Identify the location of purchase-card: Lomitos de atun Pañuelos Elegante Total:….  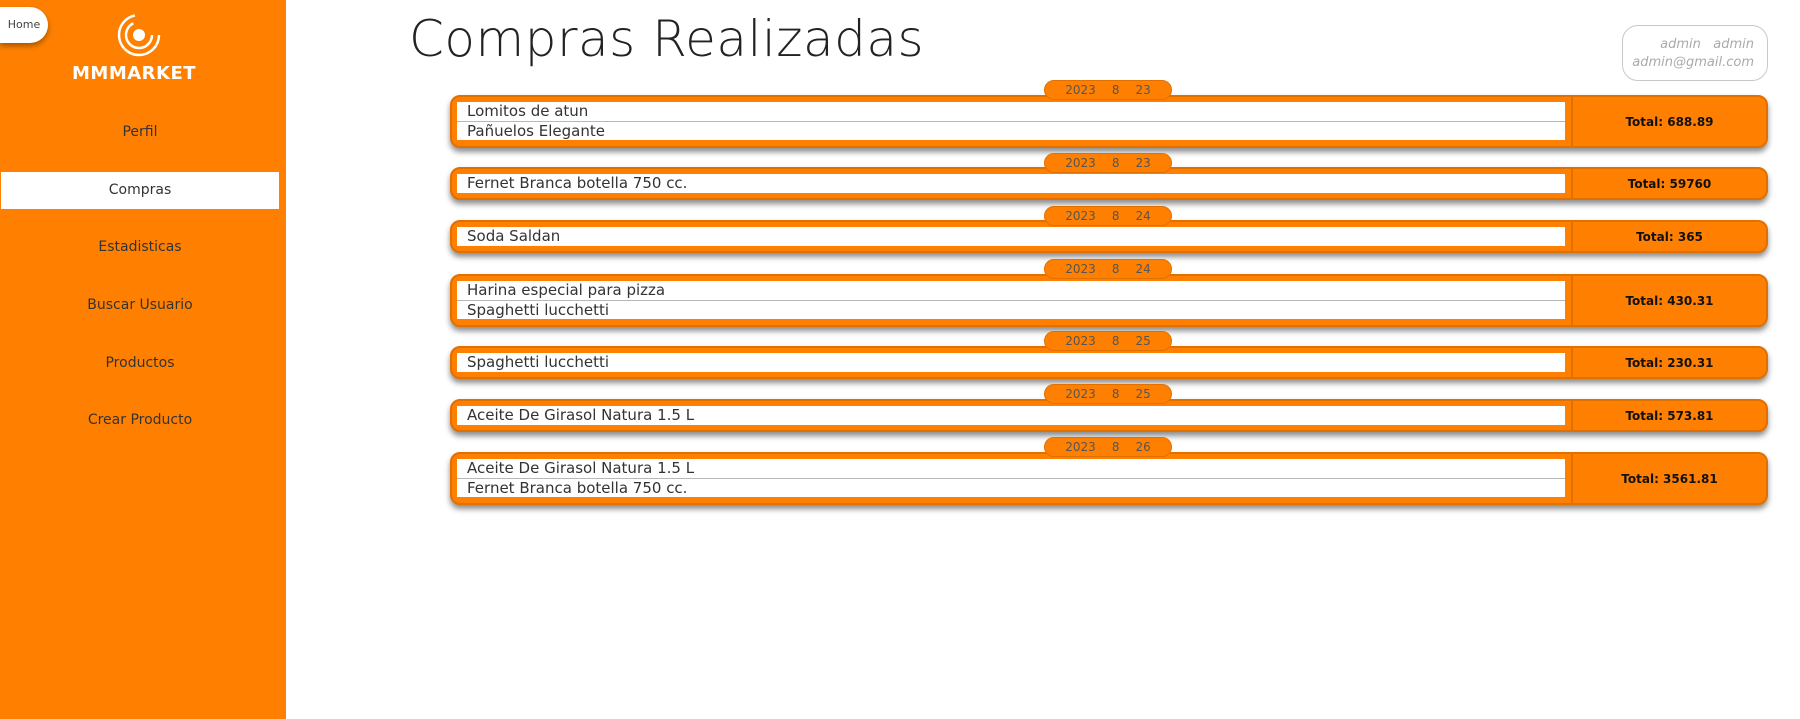
(1109, 121).